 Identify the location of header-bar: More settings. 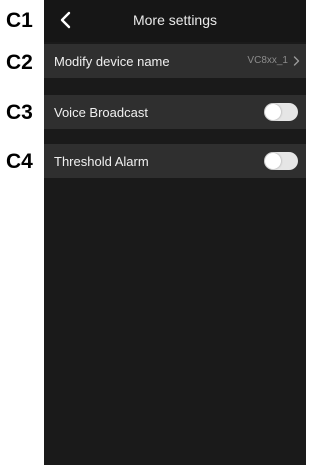
(175, 21).